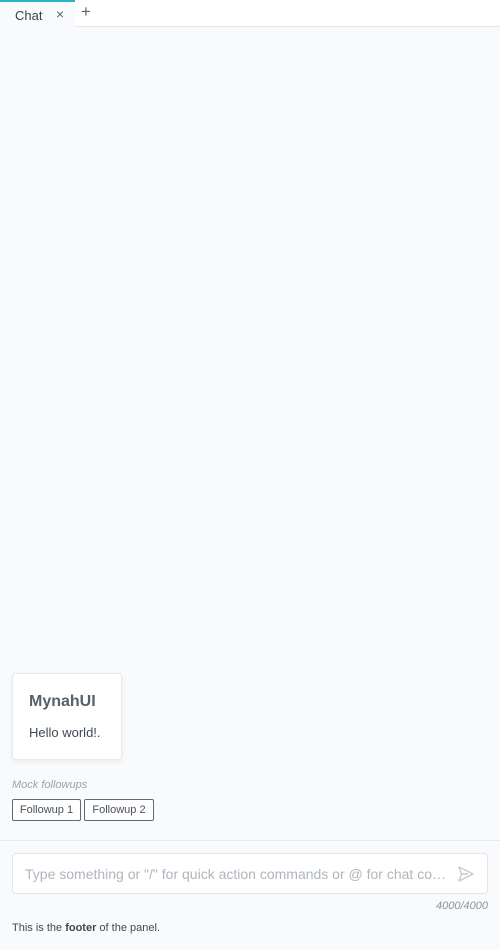 This screenshot has width=500, height=950. I want to click on prompt-input, so click(236, 873).